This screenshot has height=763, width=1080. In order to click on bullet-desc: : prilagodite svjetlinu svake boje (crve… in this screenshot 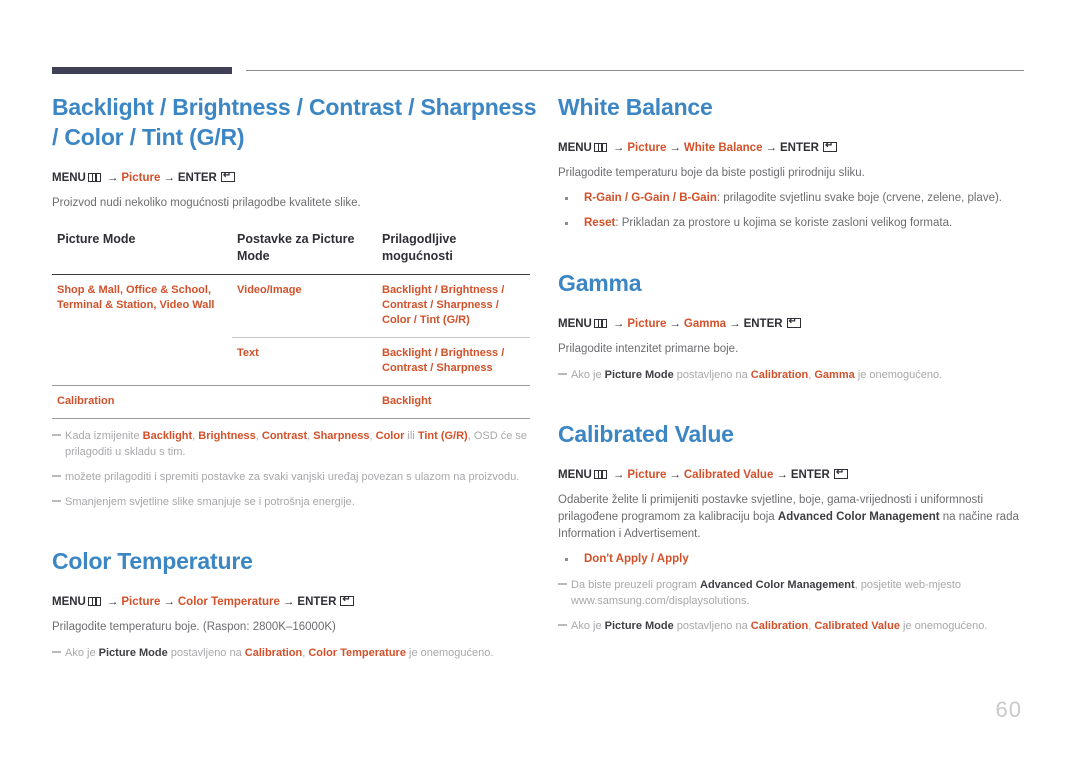, I will do `click(859, 198)`.